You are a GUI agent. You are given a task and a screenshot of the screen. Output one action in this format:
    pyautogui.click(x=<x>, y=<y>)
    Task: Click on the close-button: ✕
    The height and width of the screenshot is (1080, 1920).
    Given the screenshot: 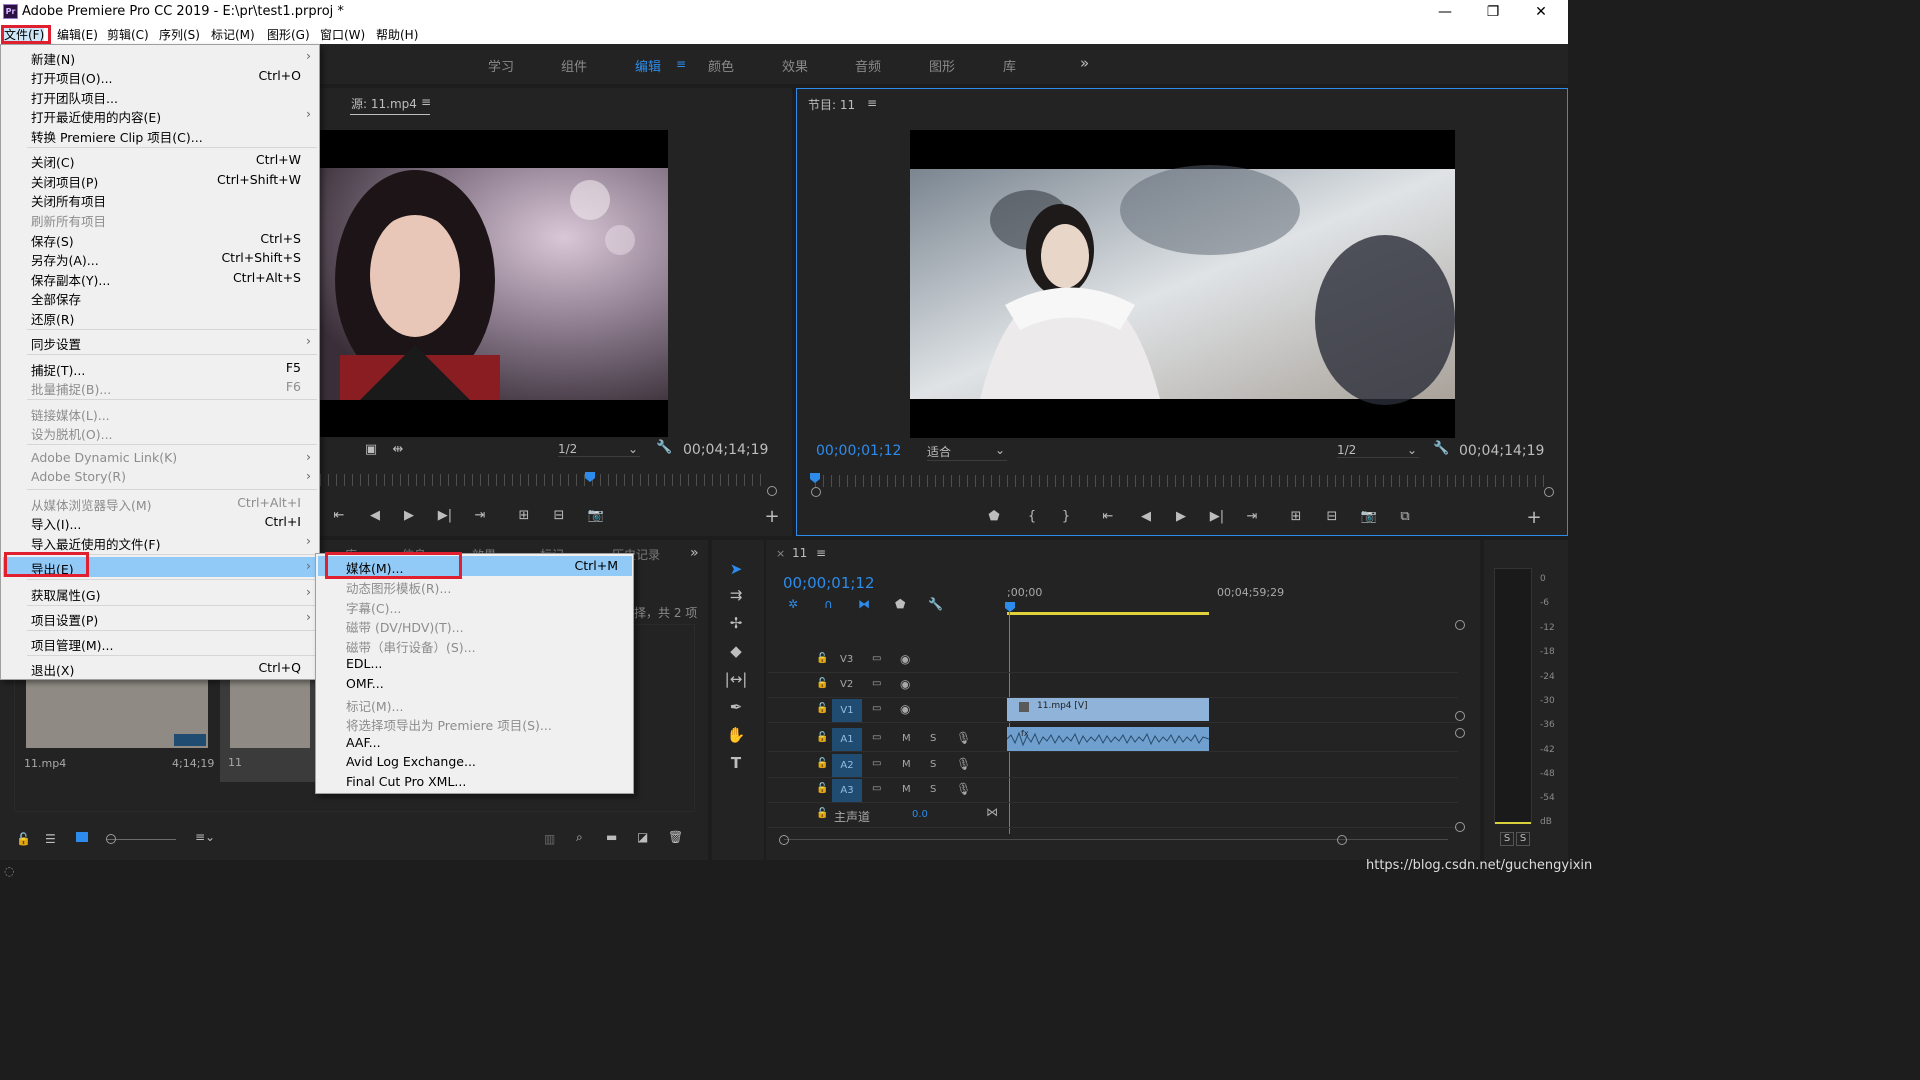 What is the action you would take?
    pyautogui.click(x=1541, y=12)
    